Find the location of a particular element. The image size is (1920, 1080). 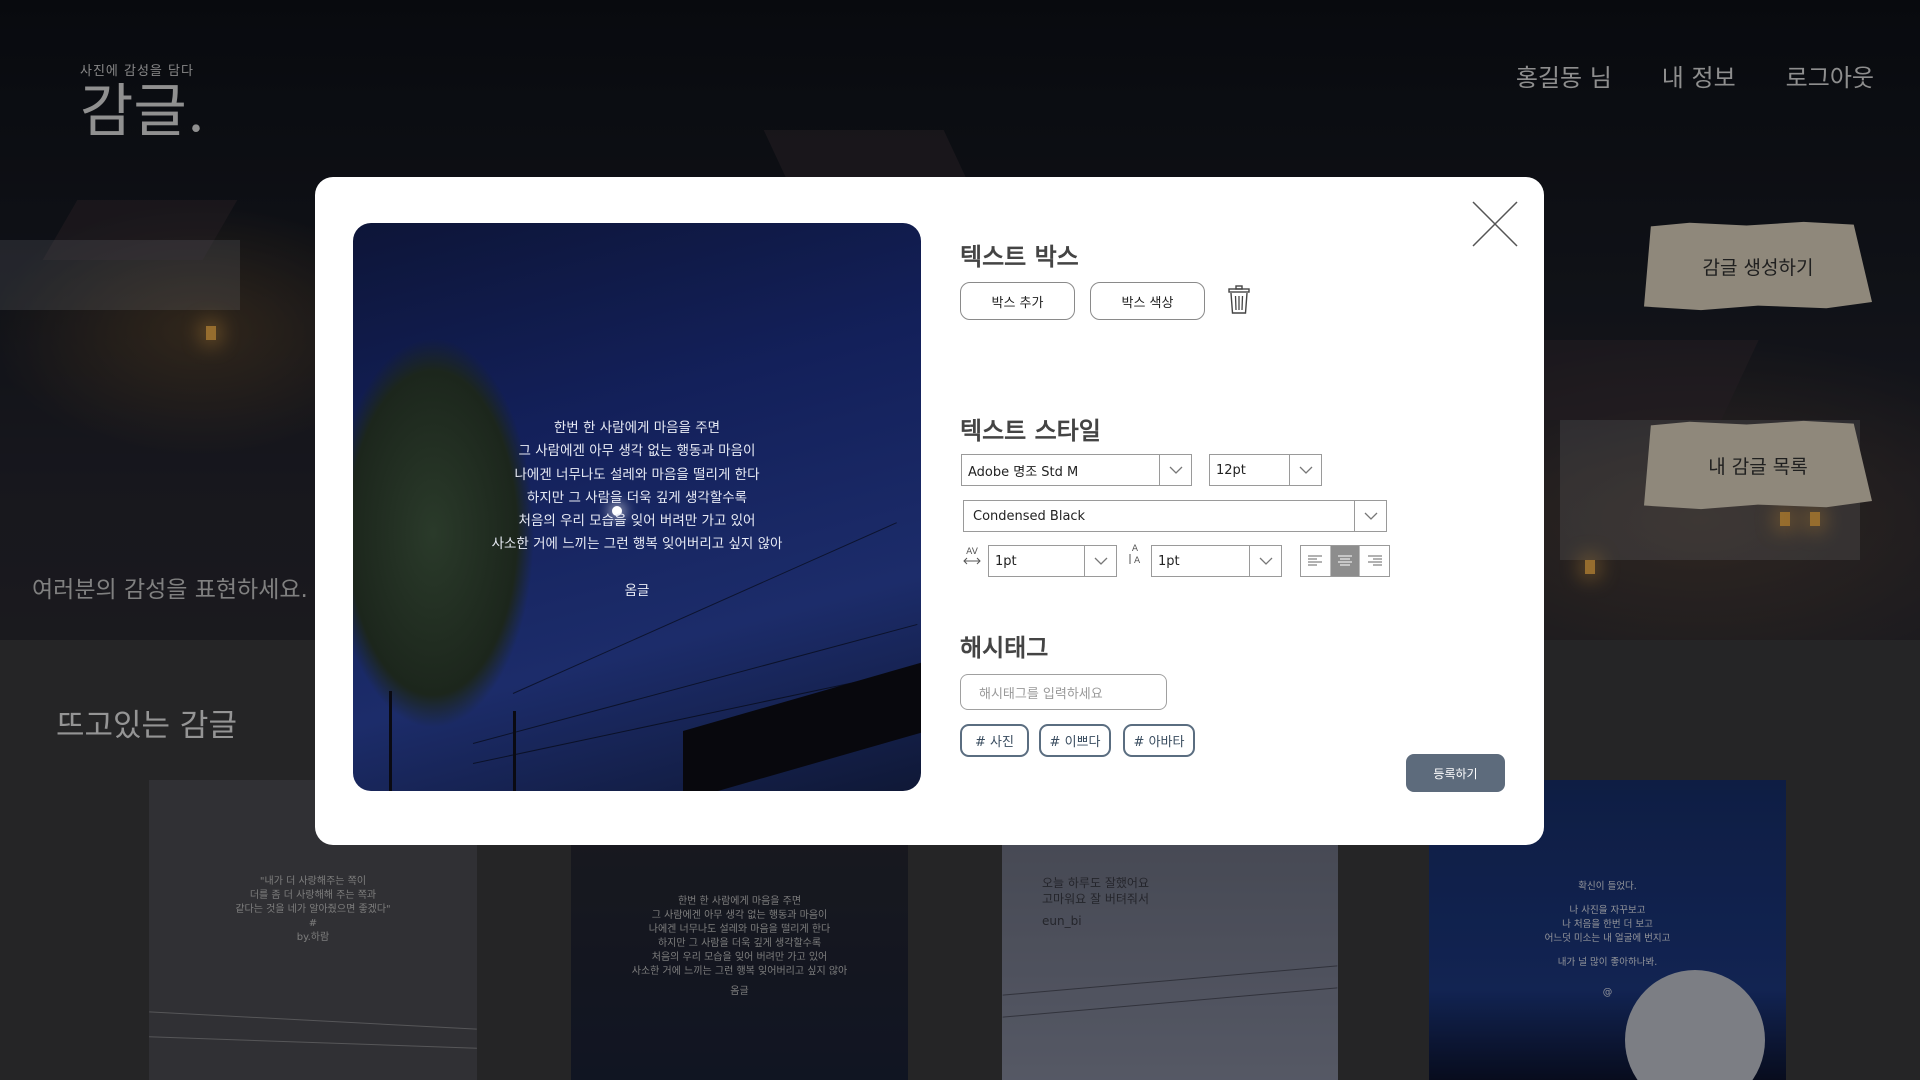

card-line: 사소한 거에 느끼는 그런 행복 잊어버리고 싶지 않아 is located at coordinates (739, 971).